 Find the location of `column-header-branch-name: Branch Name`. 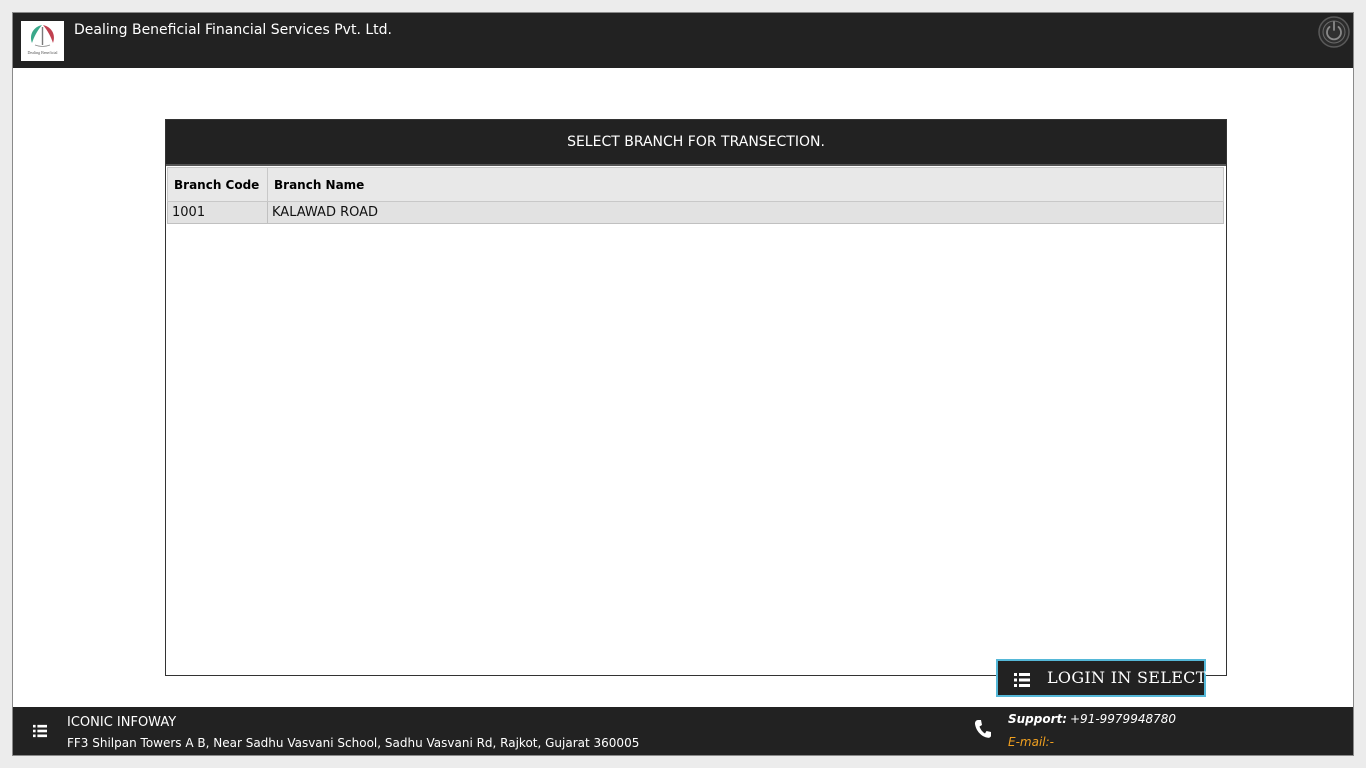

column-header-branch-name: Branch Name is located at coordinates (745, 184).